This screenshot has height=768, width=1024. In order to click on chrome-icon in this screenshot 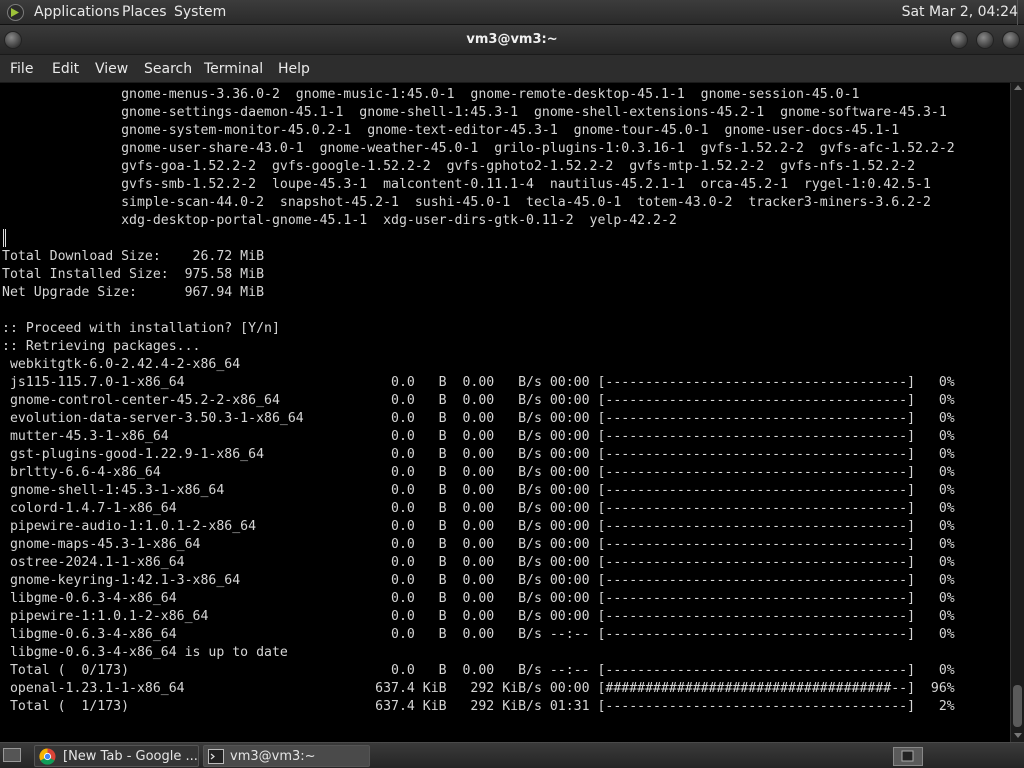, I will do `click(47, 756)`.